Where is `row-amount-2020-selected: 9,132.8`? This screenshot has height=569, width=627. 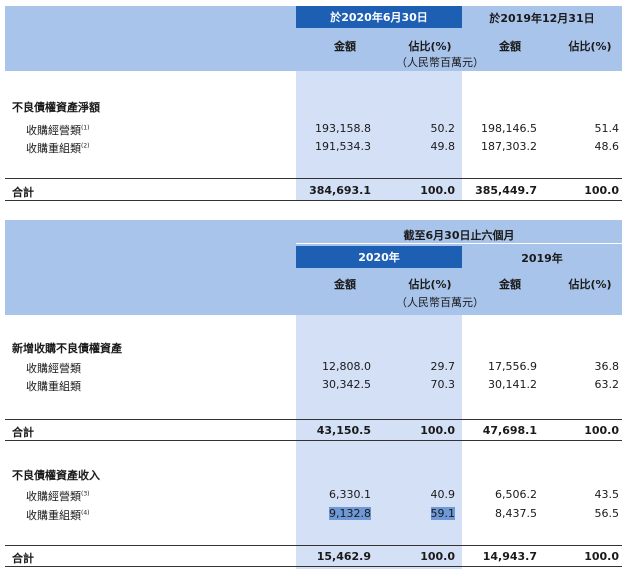
row-amount-2020-selected: 9,132.8 is located at coordinates (350, 513).